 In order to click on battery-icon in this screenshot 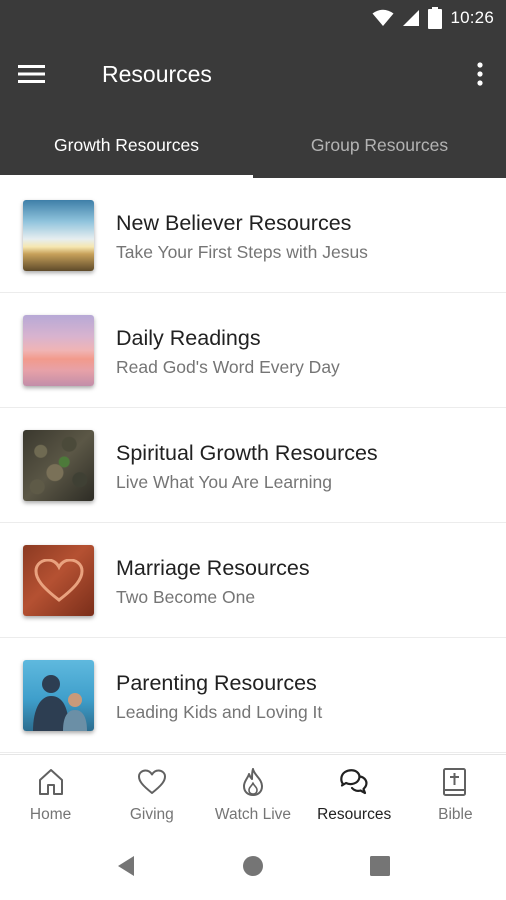, I will do `click(435, 18)`.